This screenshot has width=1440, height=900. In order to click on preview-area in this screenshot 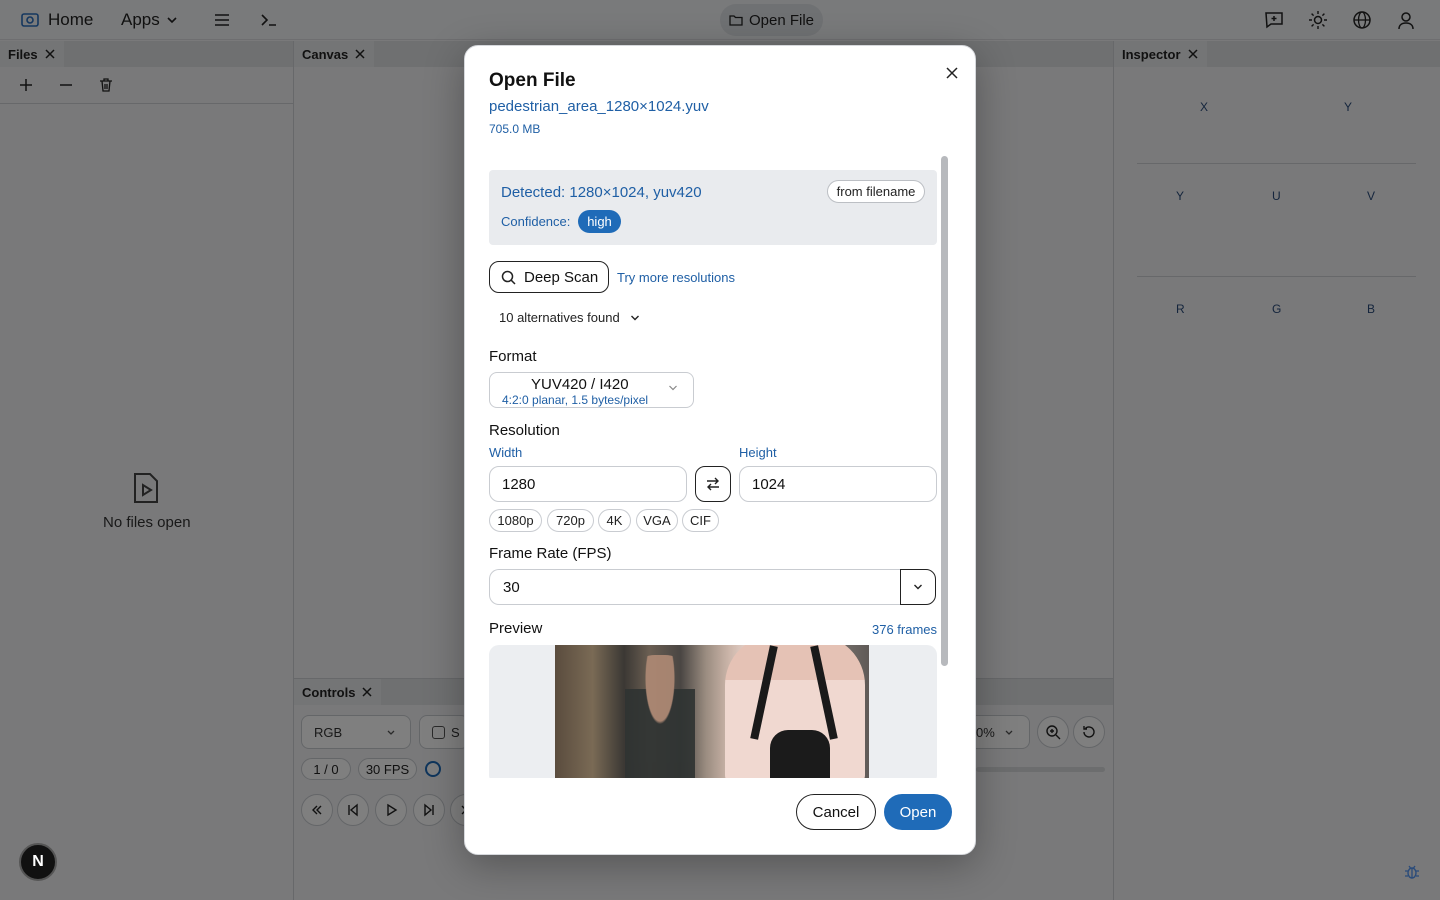, I will do `click(713, 711)`.